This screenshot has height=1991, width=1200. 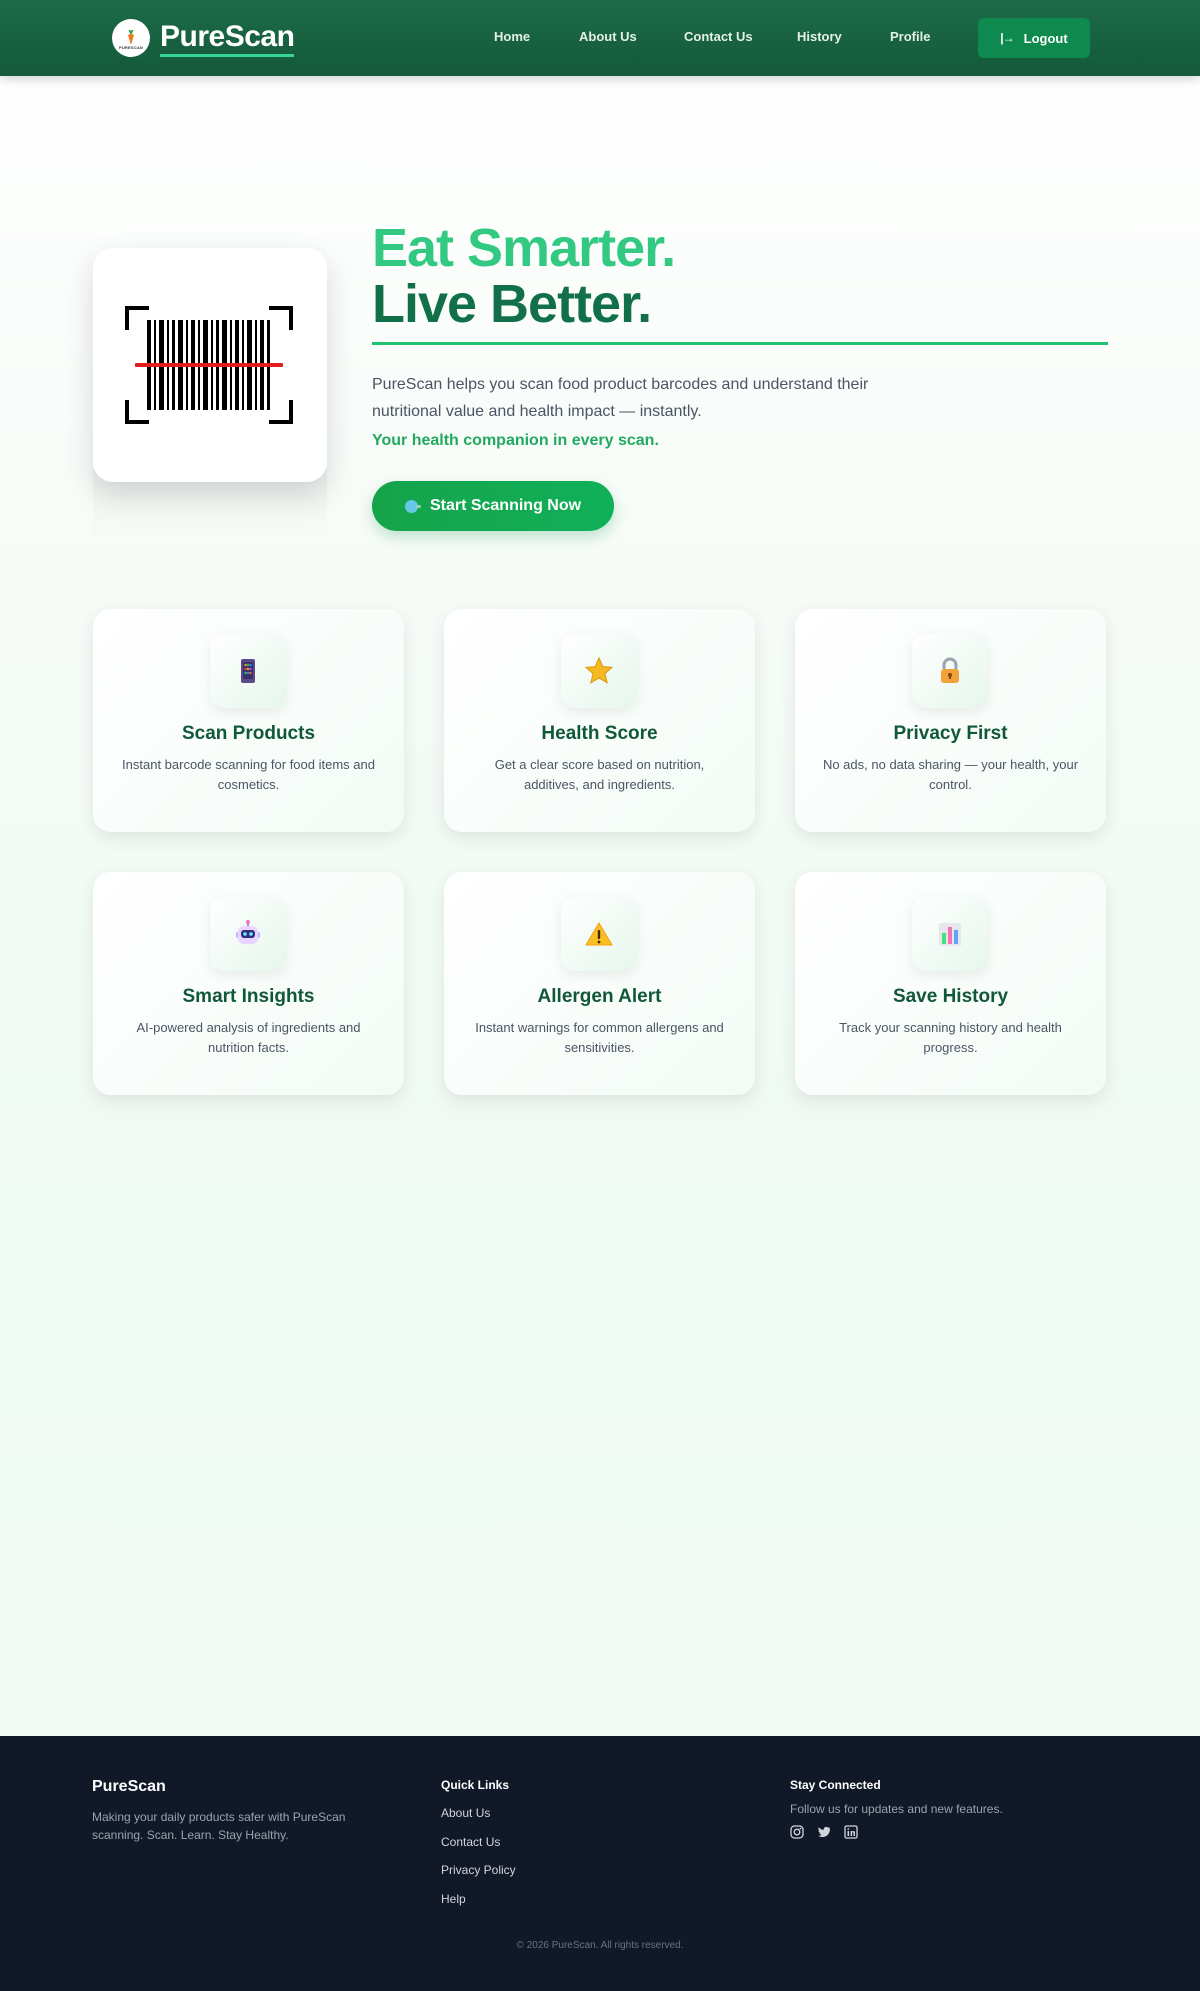 What do you see at coordinates (512, 36) in the screenshot?
I see `nav-home: Home` at bounding box center [512, 36].